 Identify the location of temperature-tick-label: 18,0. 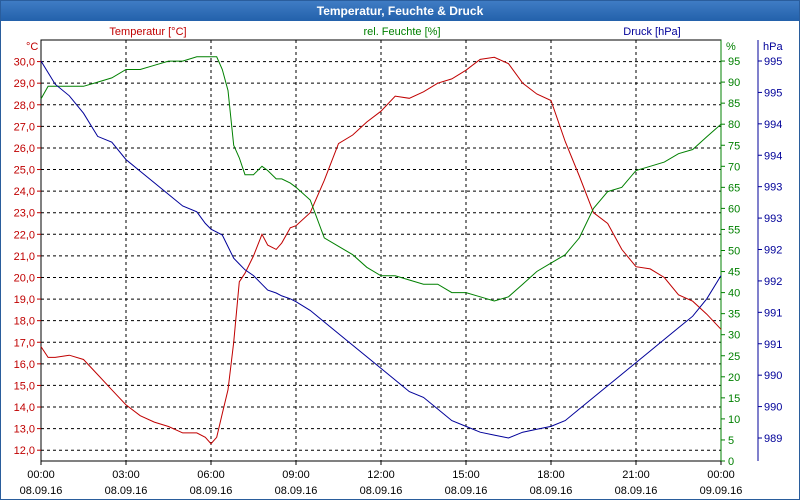
(24, 322).